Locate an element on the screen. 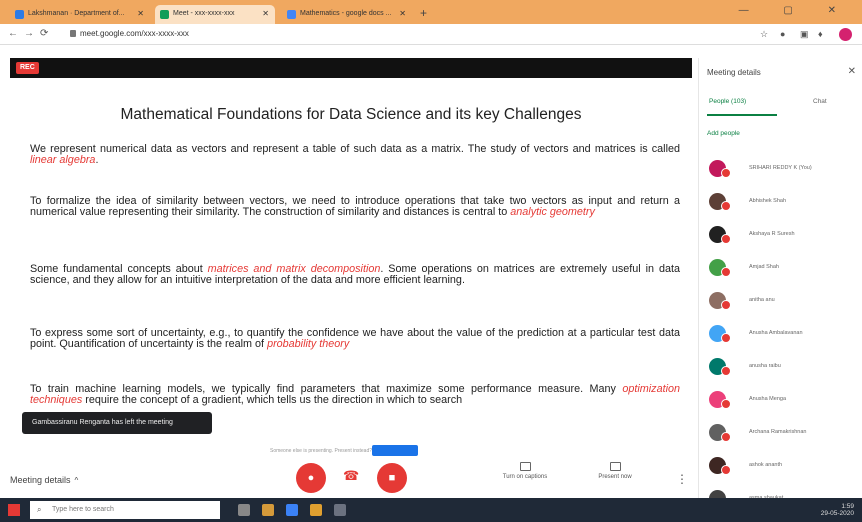  present-icon is located at coordinates (615, 466).